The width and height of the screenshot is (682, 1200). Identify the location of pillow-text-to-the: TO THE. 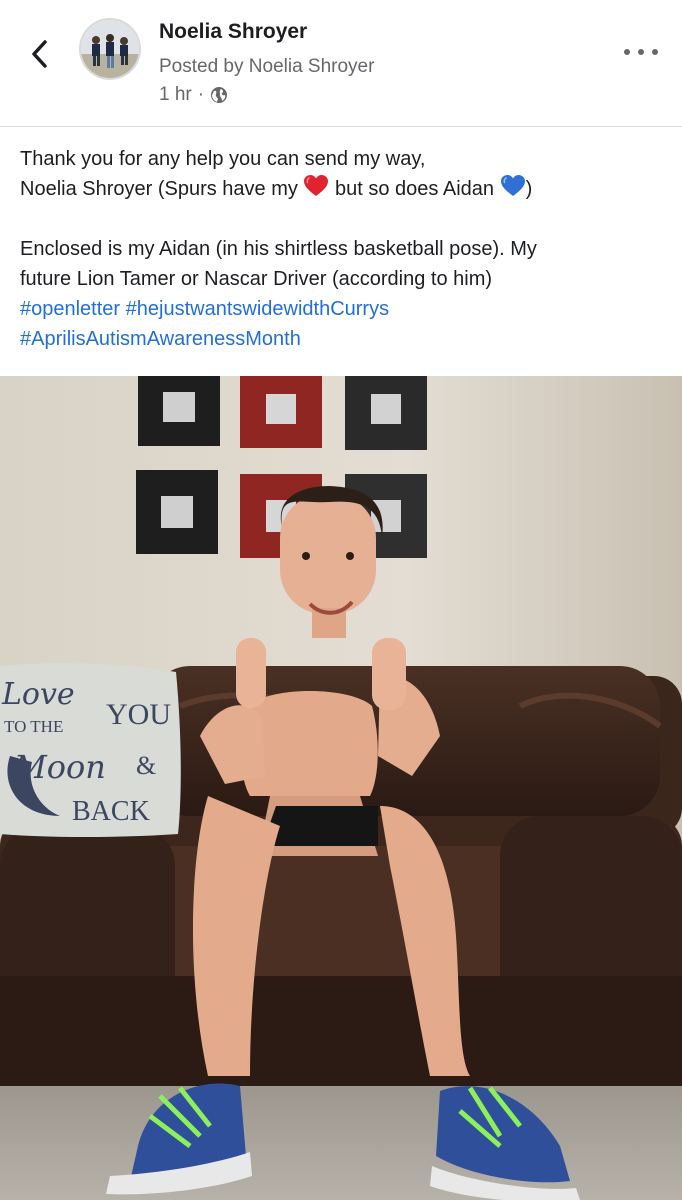
(33, 726).